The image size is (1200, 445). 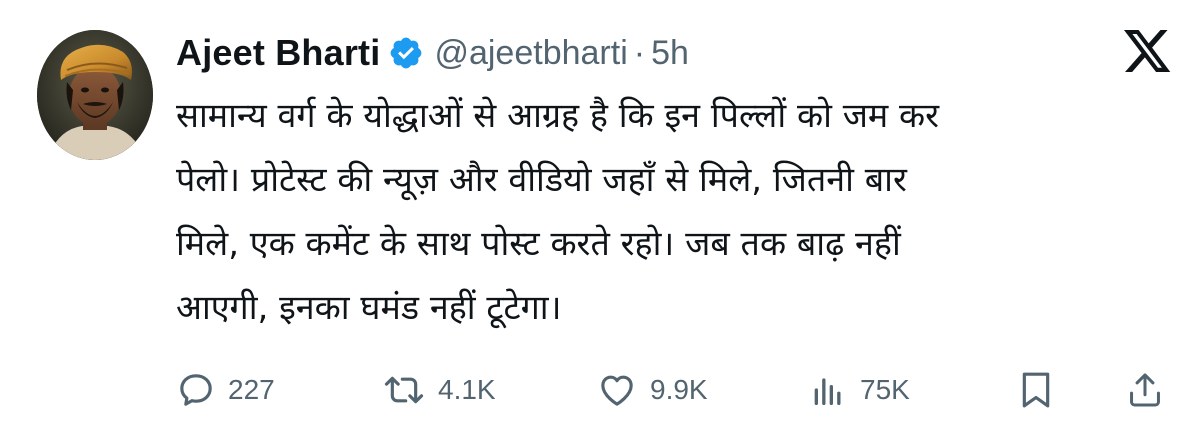 I want to click on bookmark-button, so click(x=1036, y=390).